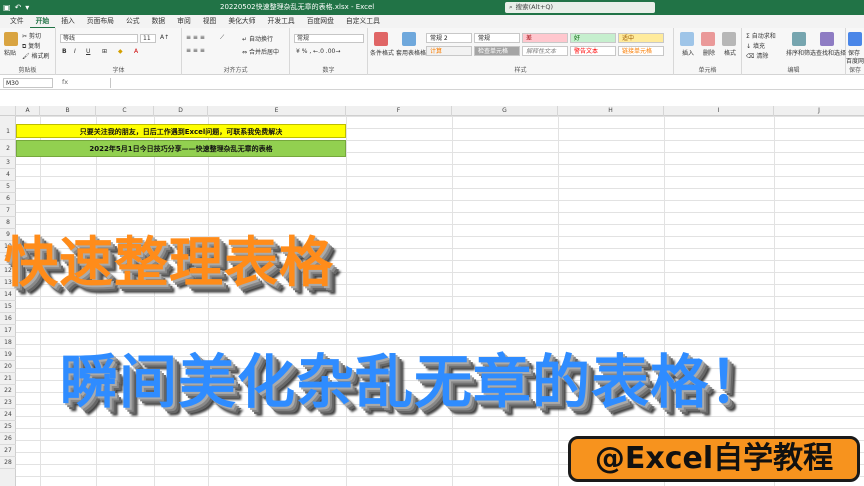 The image size is (864, 486). Describe the element at coordinates (449, 38) in the screenshot. I see `style-normal-2: 常规 2` at that location.